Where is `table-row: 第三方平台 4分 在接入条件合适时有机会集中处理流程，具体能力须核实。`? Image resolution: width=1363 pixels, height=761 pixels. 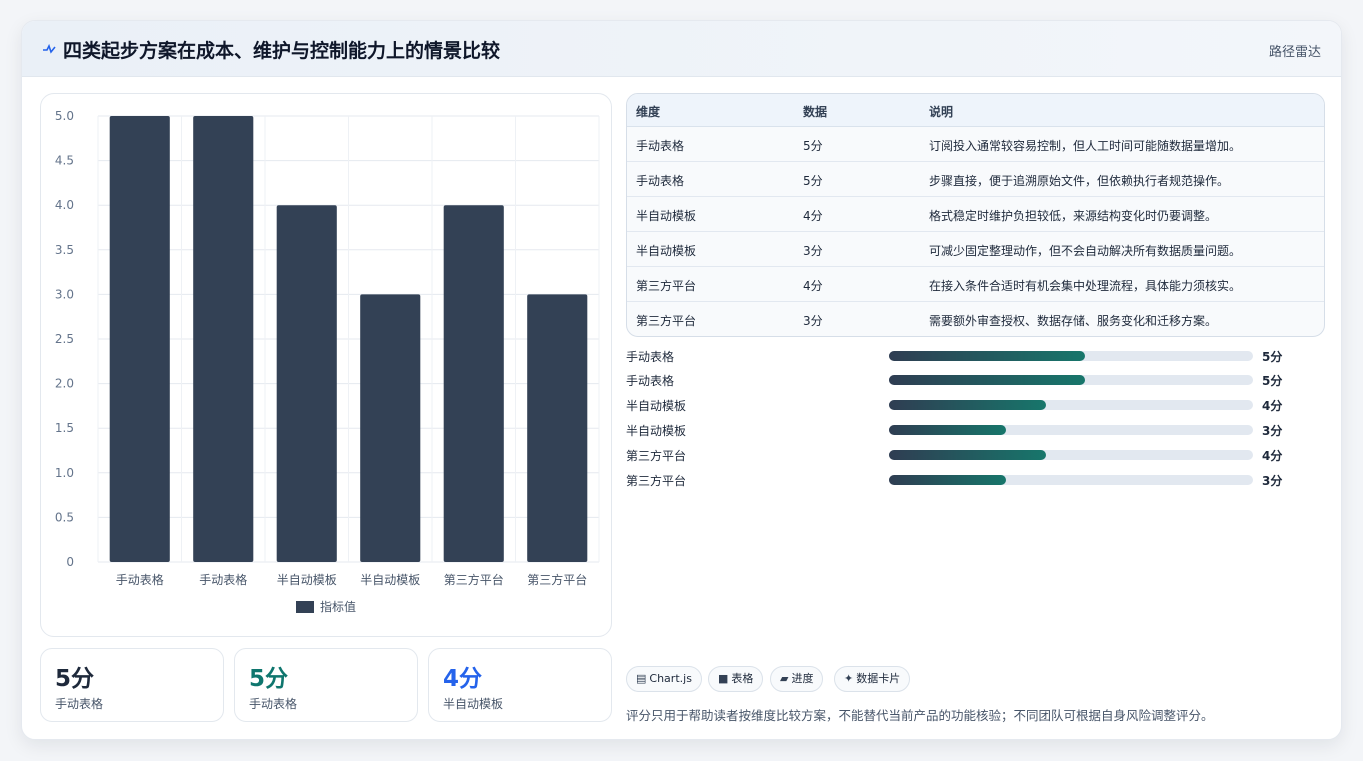 table-row: 第三方平台 4分 在接入条件合适时有机会集中处理流程，具体能力须核实。 is located at coordinates (975, 284).